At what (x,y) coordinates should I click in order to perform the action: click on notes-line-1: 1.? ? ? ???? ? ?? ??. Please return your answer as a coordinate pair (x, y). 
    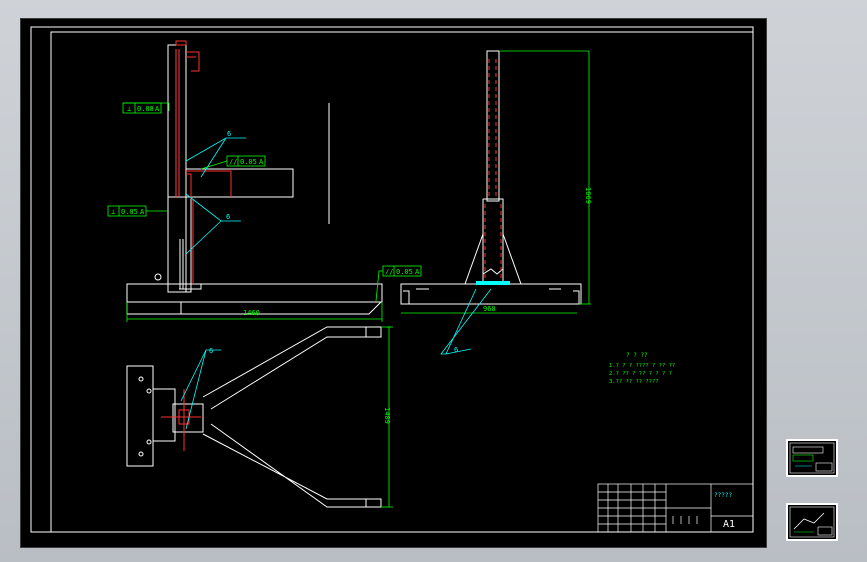
    Looking at the image, I should click on (642, 366).